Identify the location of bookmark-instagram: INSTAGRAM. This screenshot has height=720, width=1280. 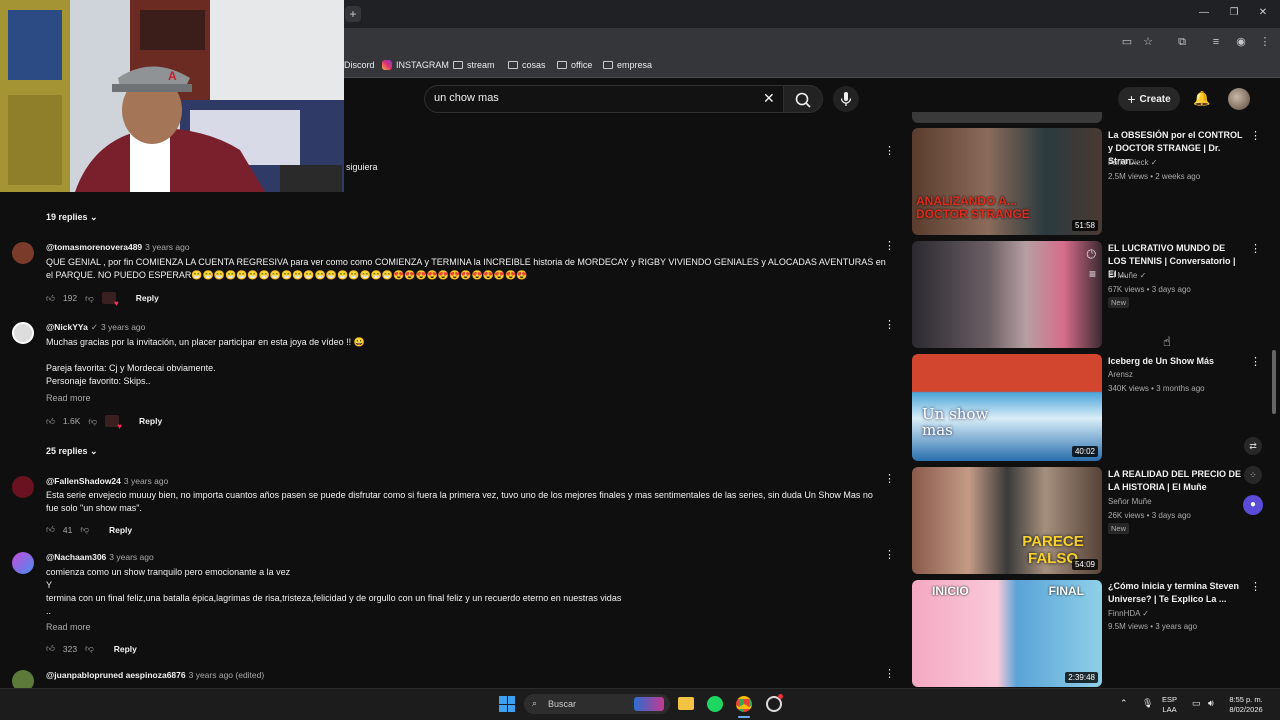
(415, 65).